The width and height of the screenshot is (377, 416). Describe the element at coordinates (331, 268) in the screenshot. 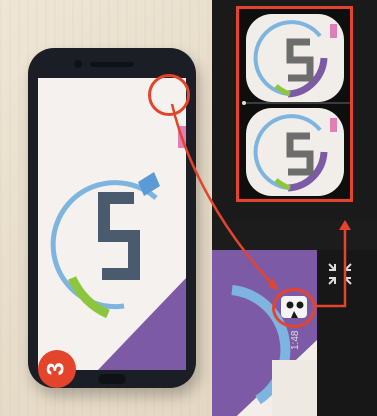

I see `callout-arrow-to-inset` at that location.